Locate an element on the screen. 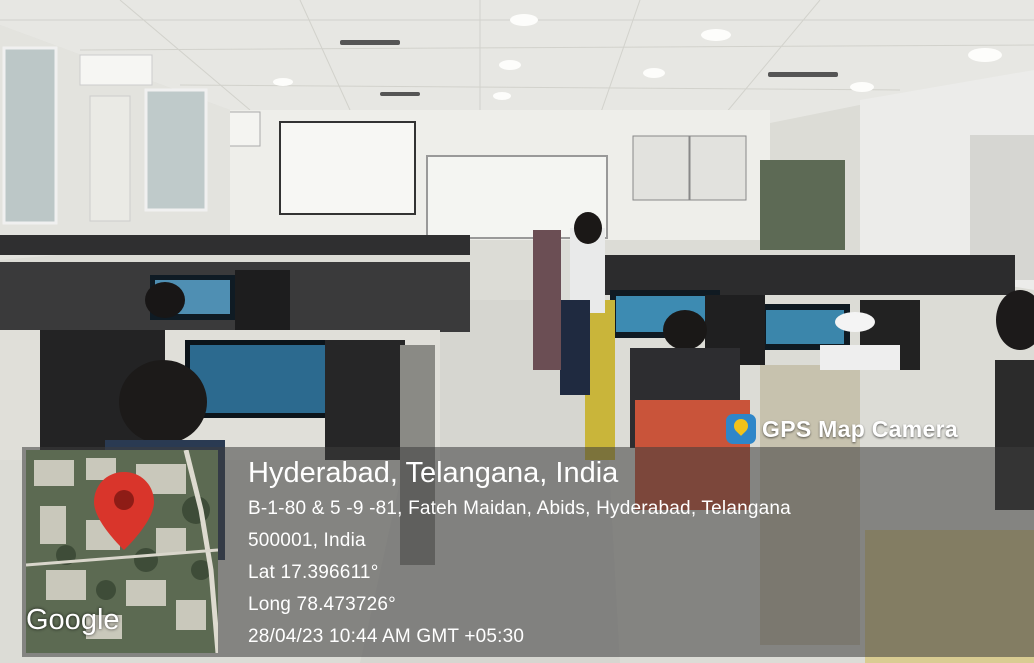  location-city: Hyderabad, Telangana, India is located at coordinates (433, 473).